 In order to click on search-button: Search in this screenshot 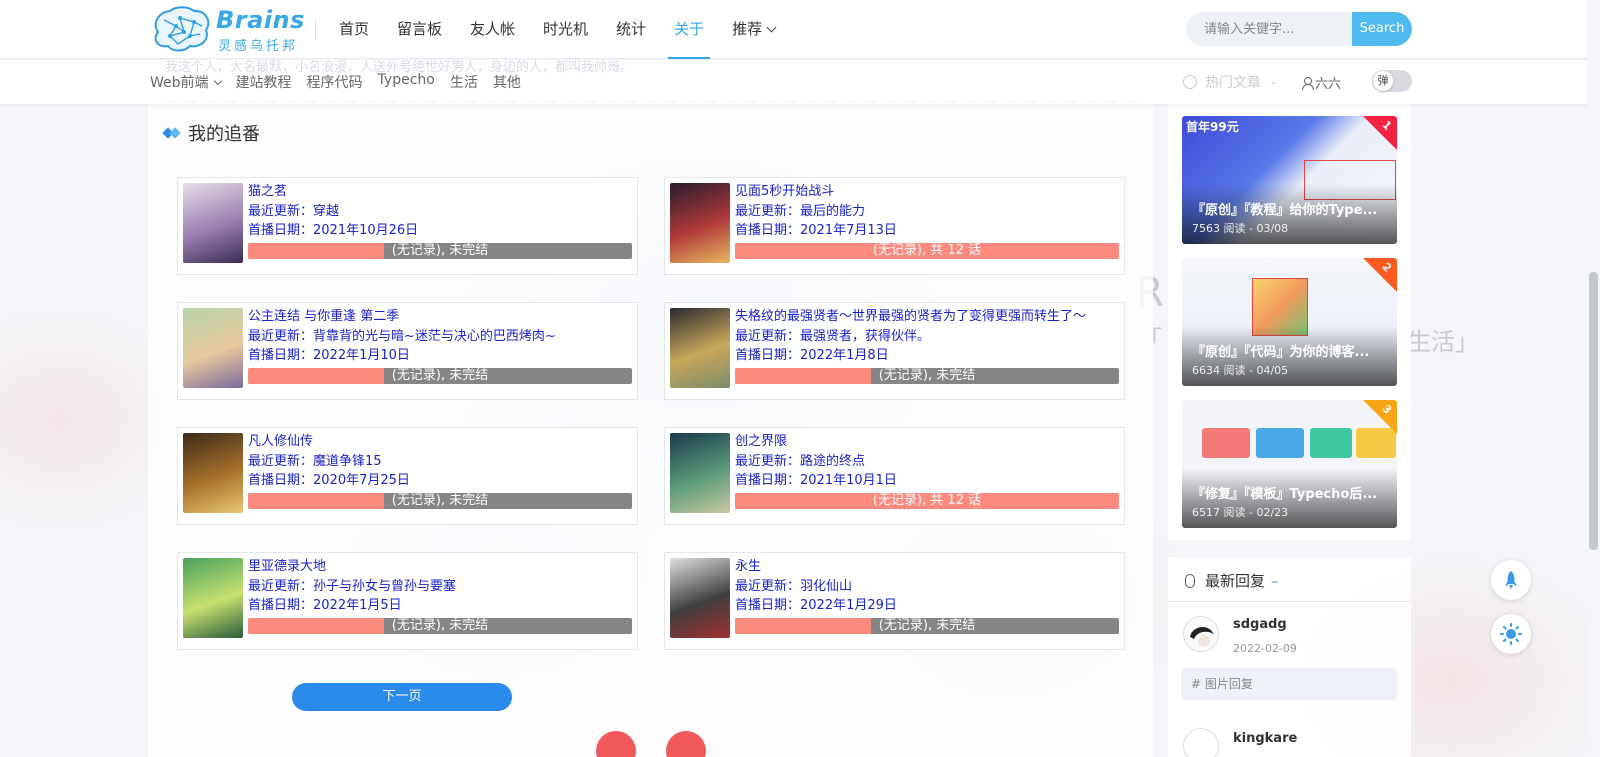, I will do `click(1382, 29)`.